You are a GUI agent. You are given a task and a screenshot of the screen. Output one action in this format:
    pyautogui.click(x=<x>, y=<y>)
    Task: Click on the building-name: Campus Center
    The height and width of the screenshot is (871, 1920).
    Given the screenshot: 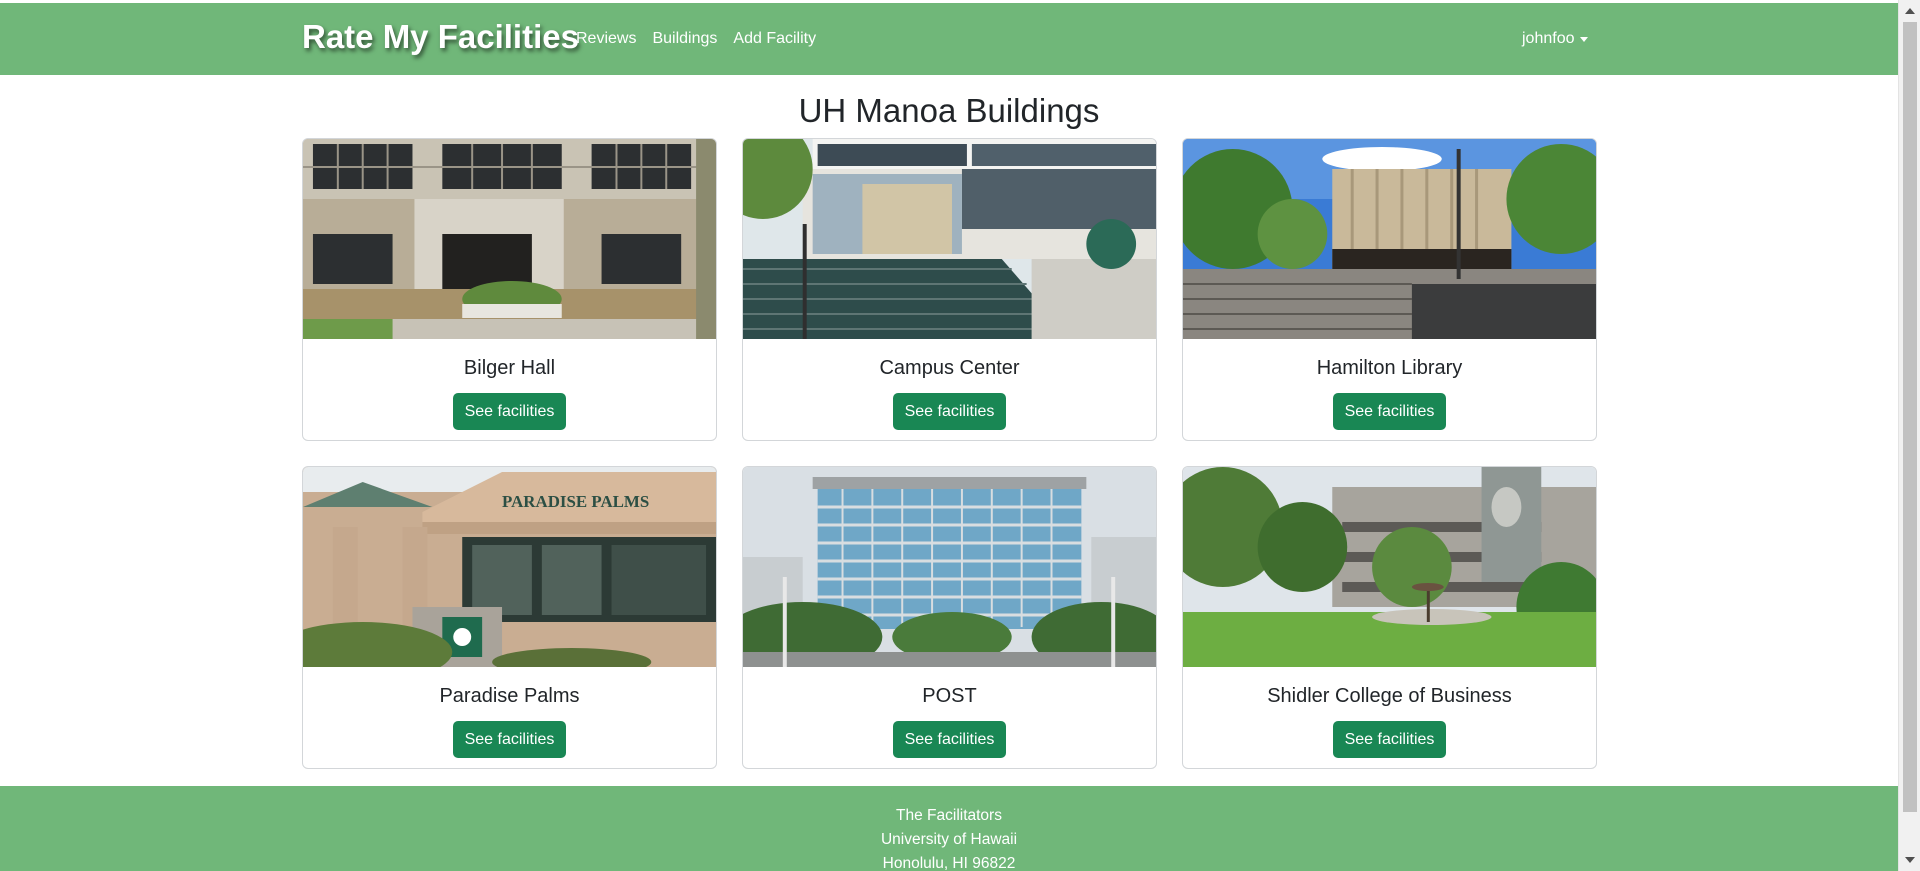 What is the action you would take?
    pyautogui.click(x=949, y=368)
    